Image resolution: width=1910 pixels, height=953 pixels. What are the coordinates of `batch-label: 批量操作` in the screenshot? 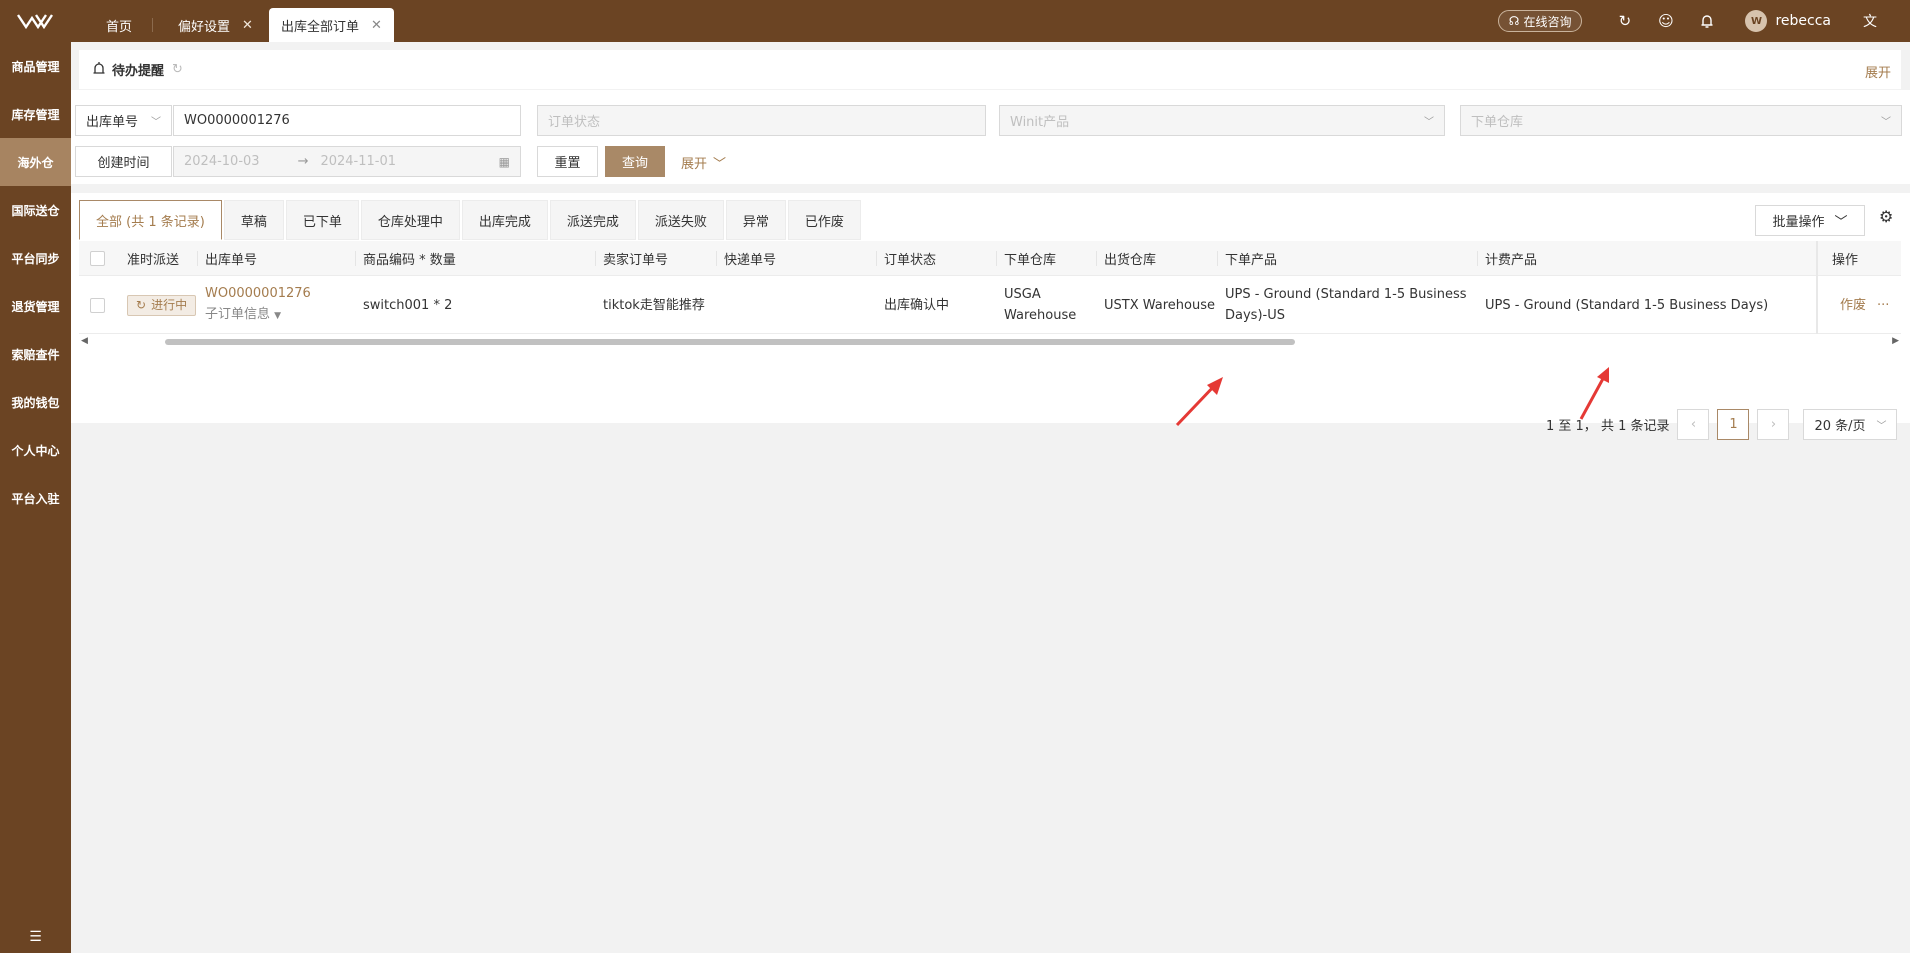 It's located at (1798, 222).